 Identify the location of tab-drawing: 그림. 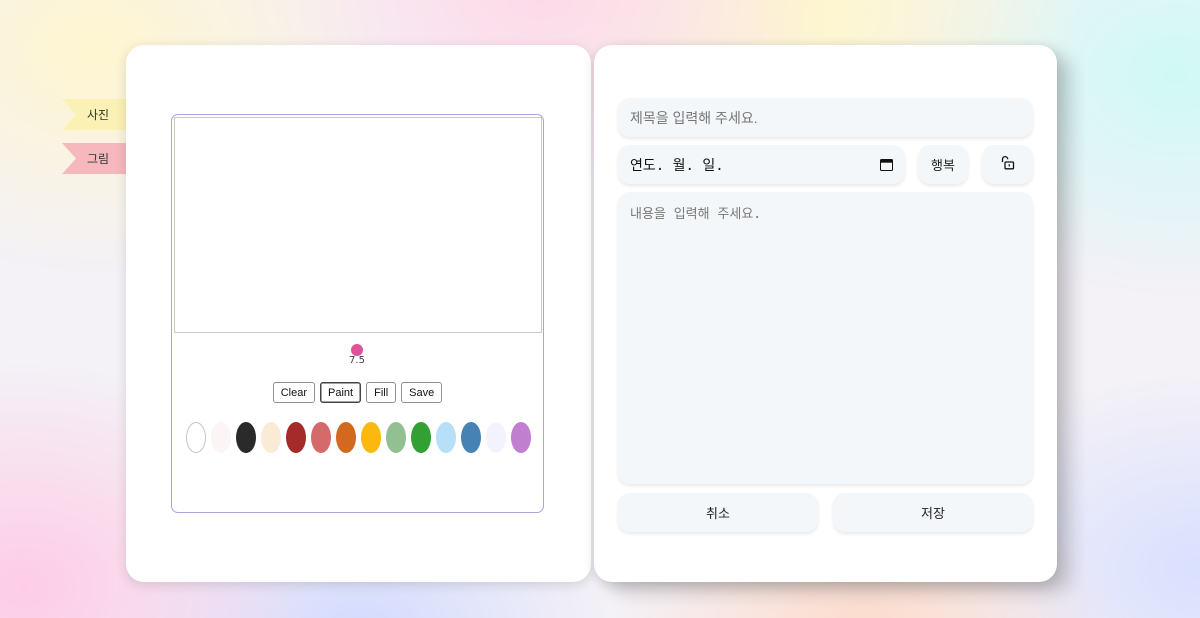
(94, 158).